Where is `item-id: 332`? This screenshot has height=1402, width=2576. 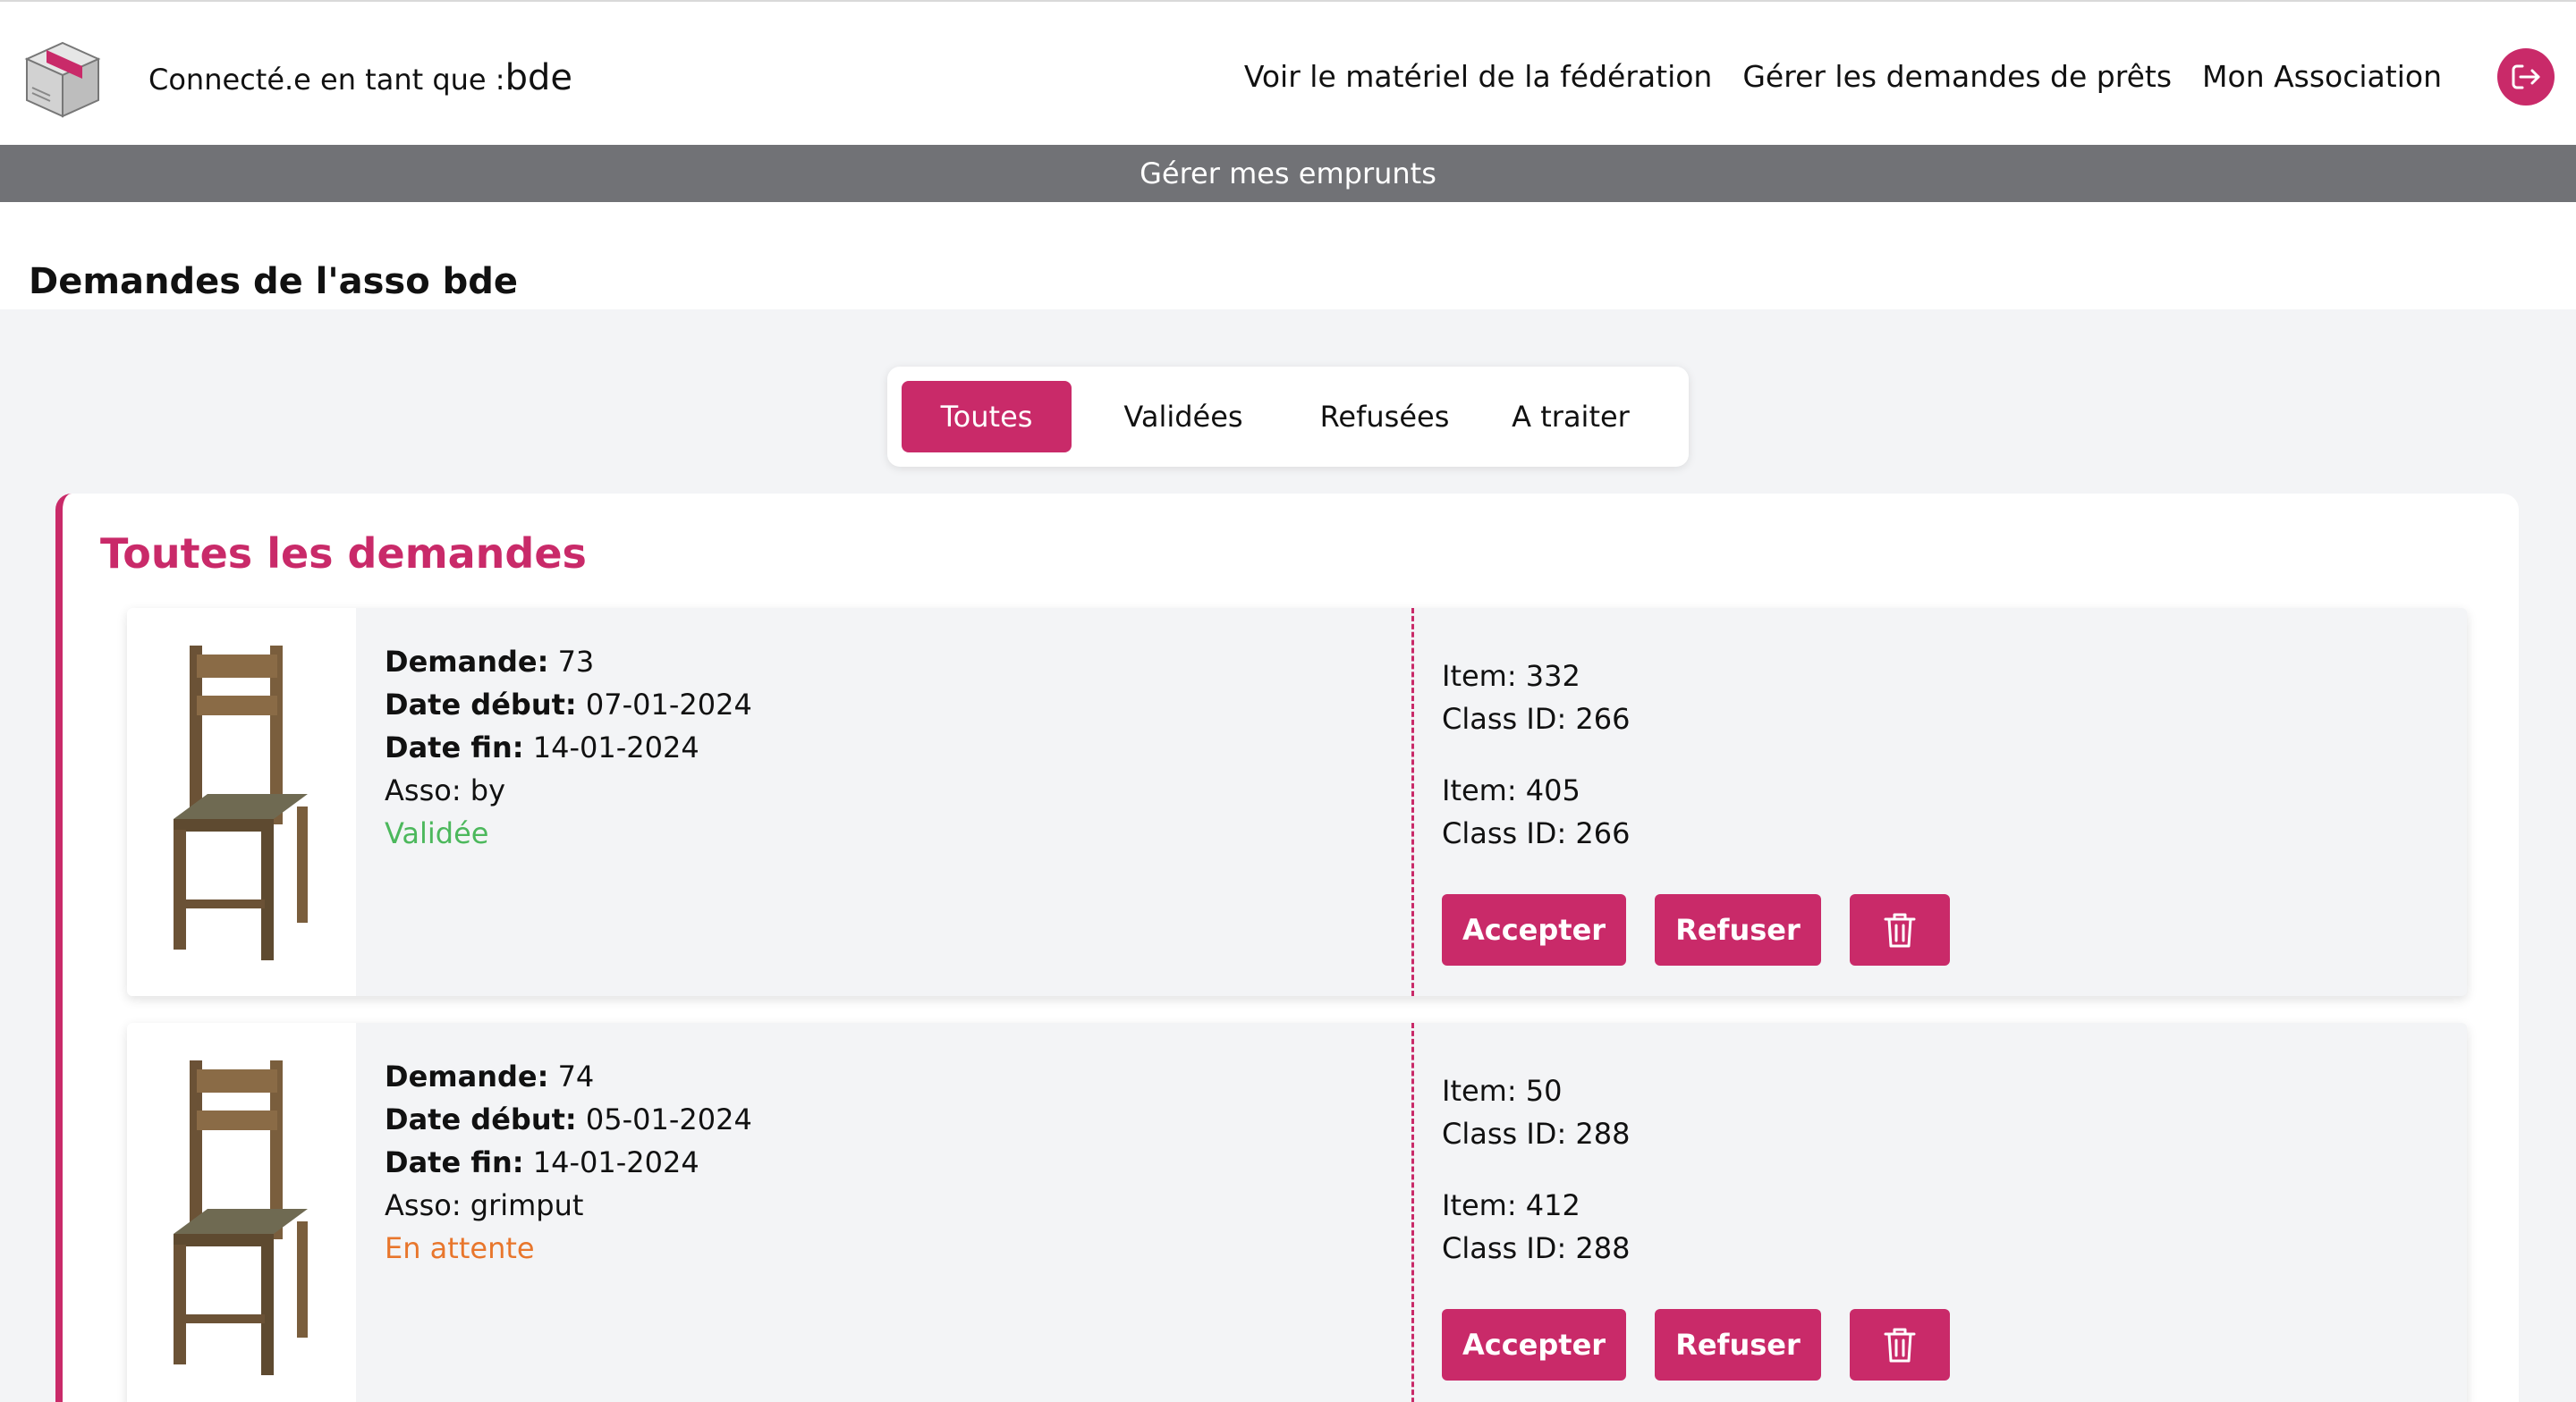 item-id: 332 is located at coordinates (1552, 676).